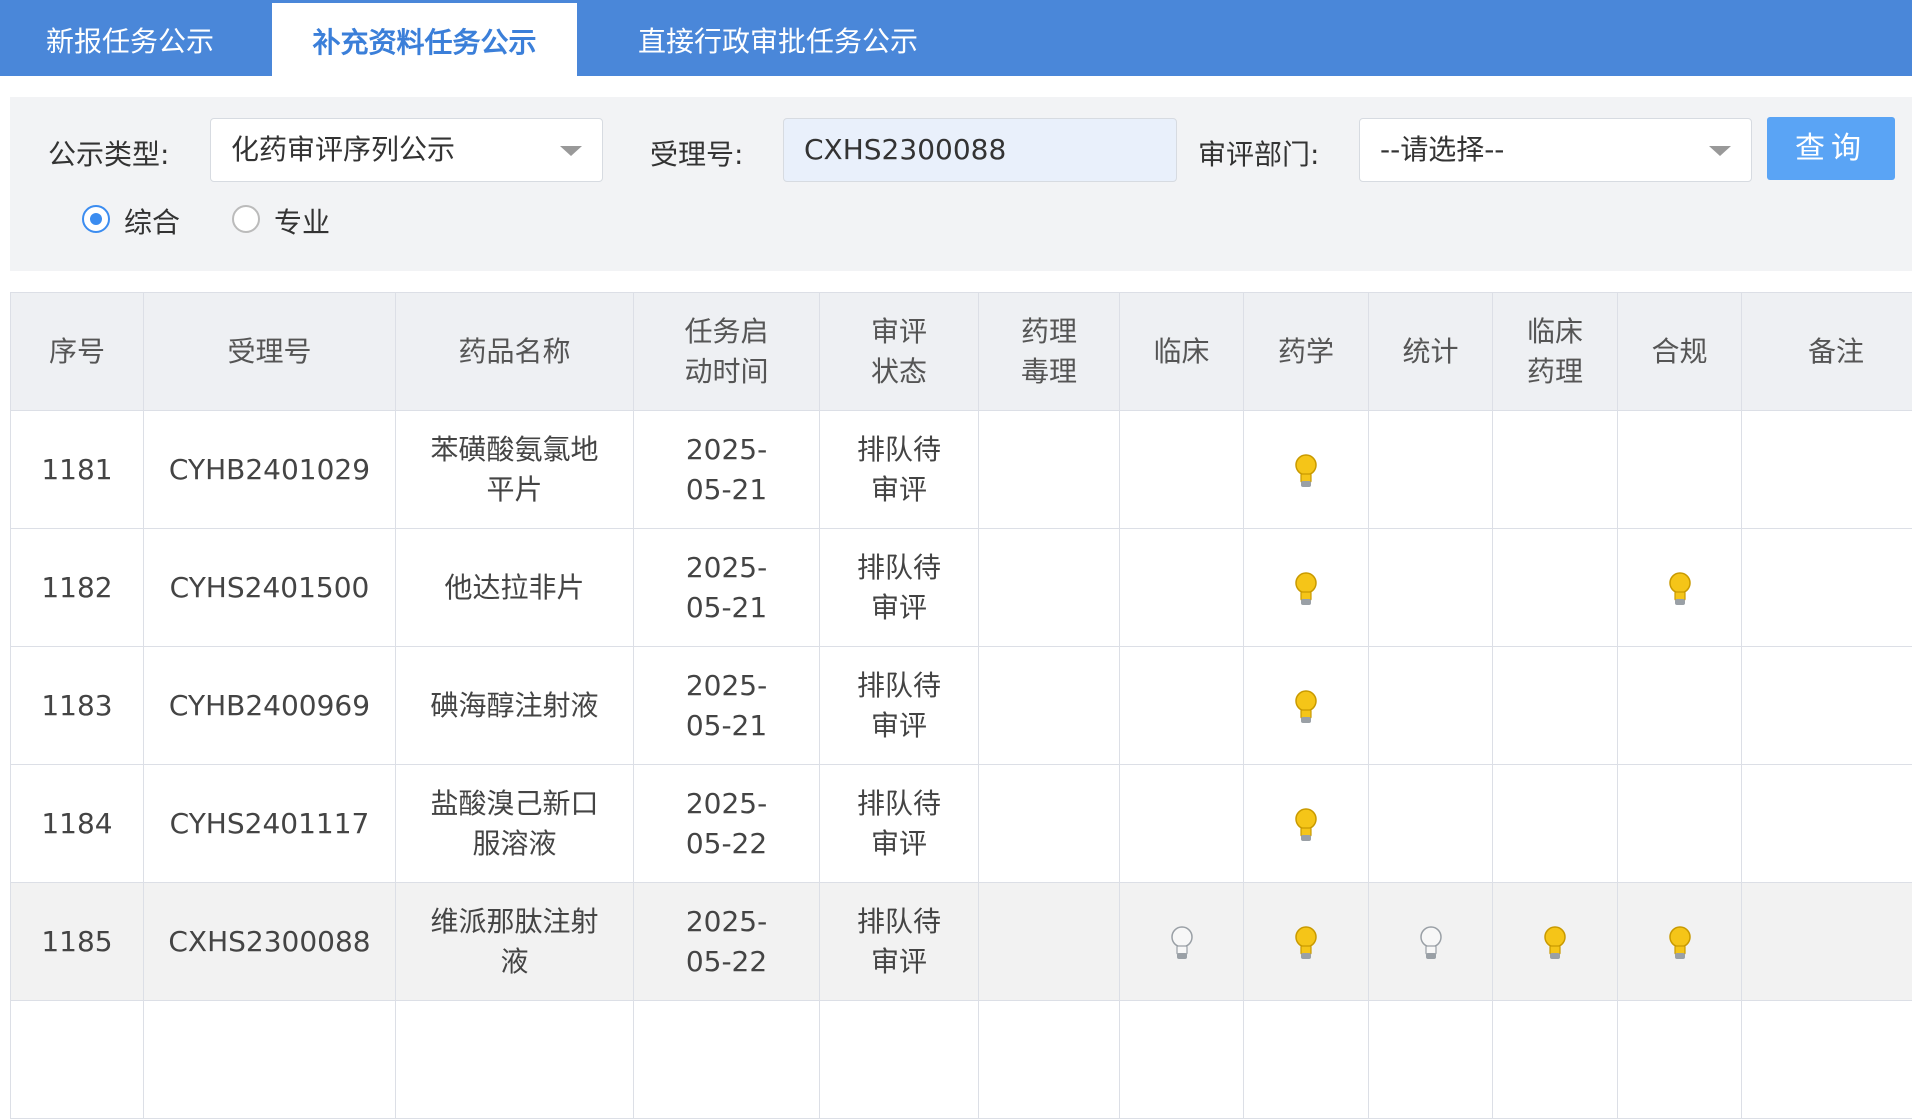  Describe the element at coordinates (961, 1060) in the screenshot. I see `table-row-partial` at that location.